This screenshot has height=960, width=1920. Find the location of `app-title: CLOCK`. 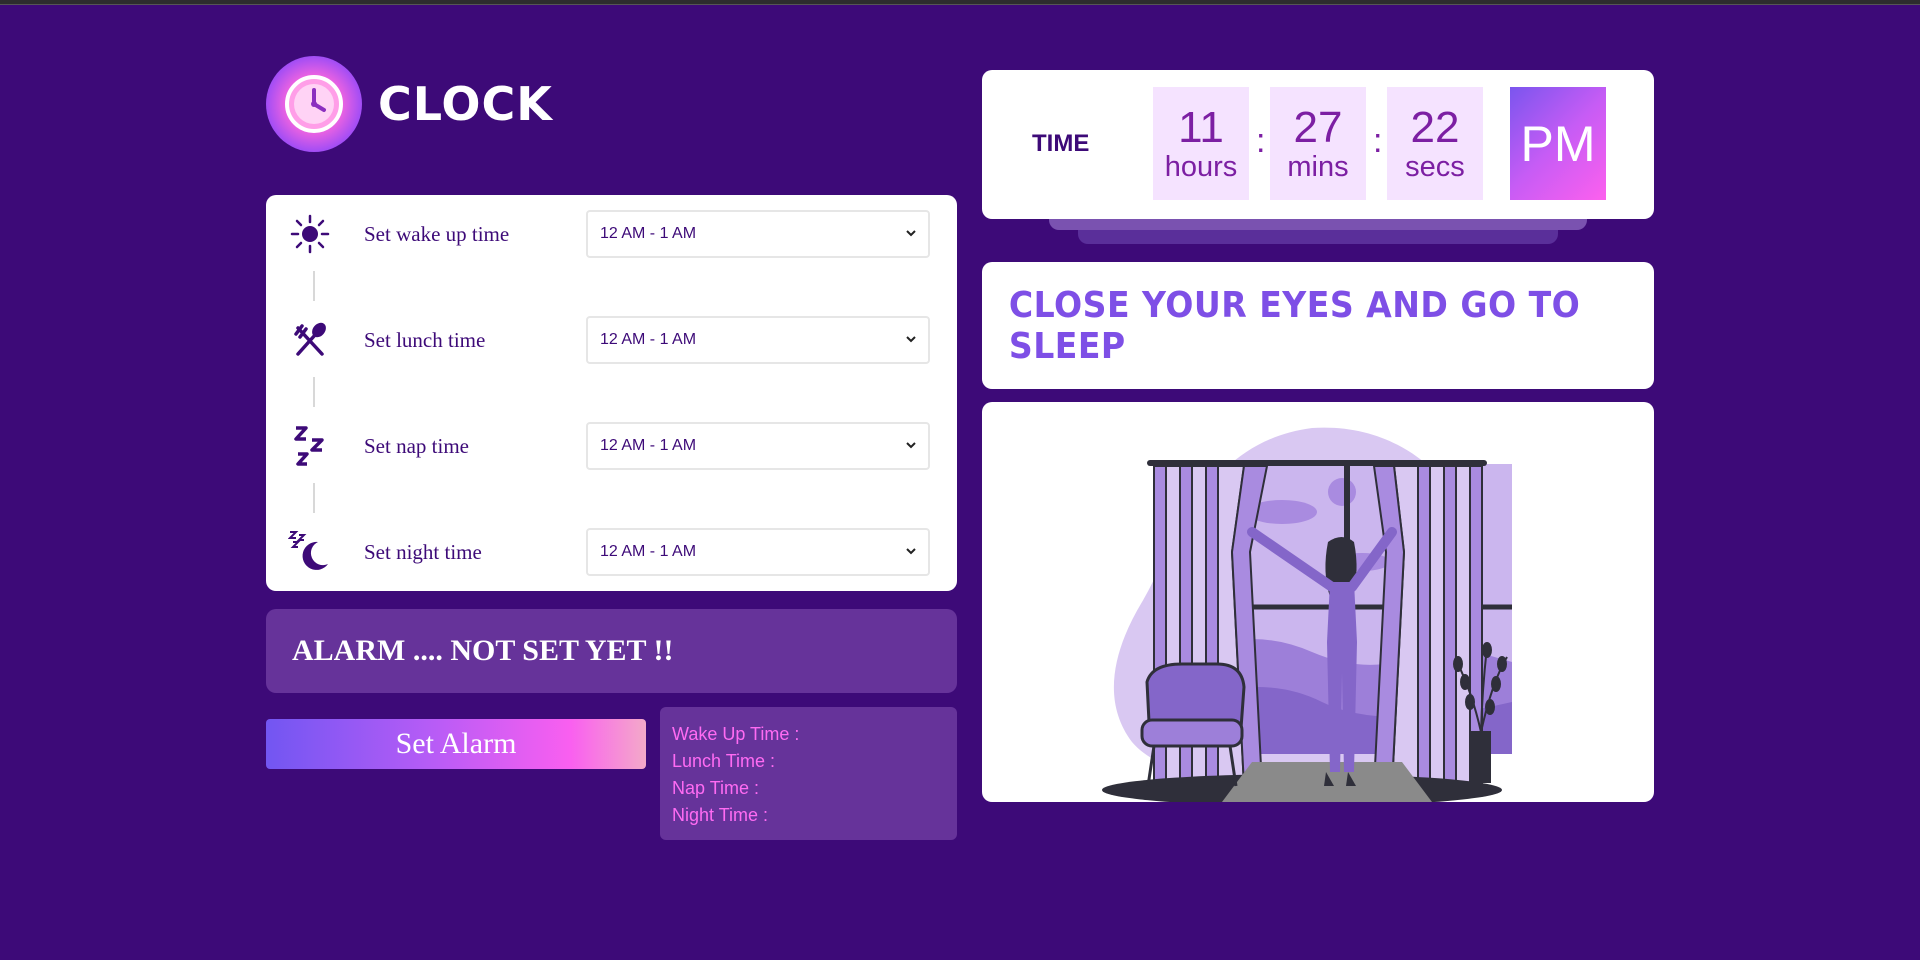

app-title: CLOCK is located at coordinates (465, 104).